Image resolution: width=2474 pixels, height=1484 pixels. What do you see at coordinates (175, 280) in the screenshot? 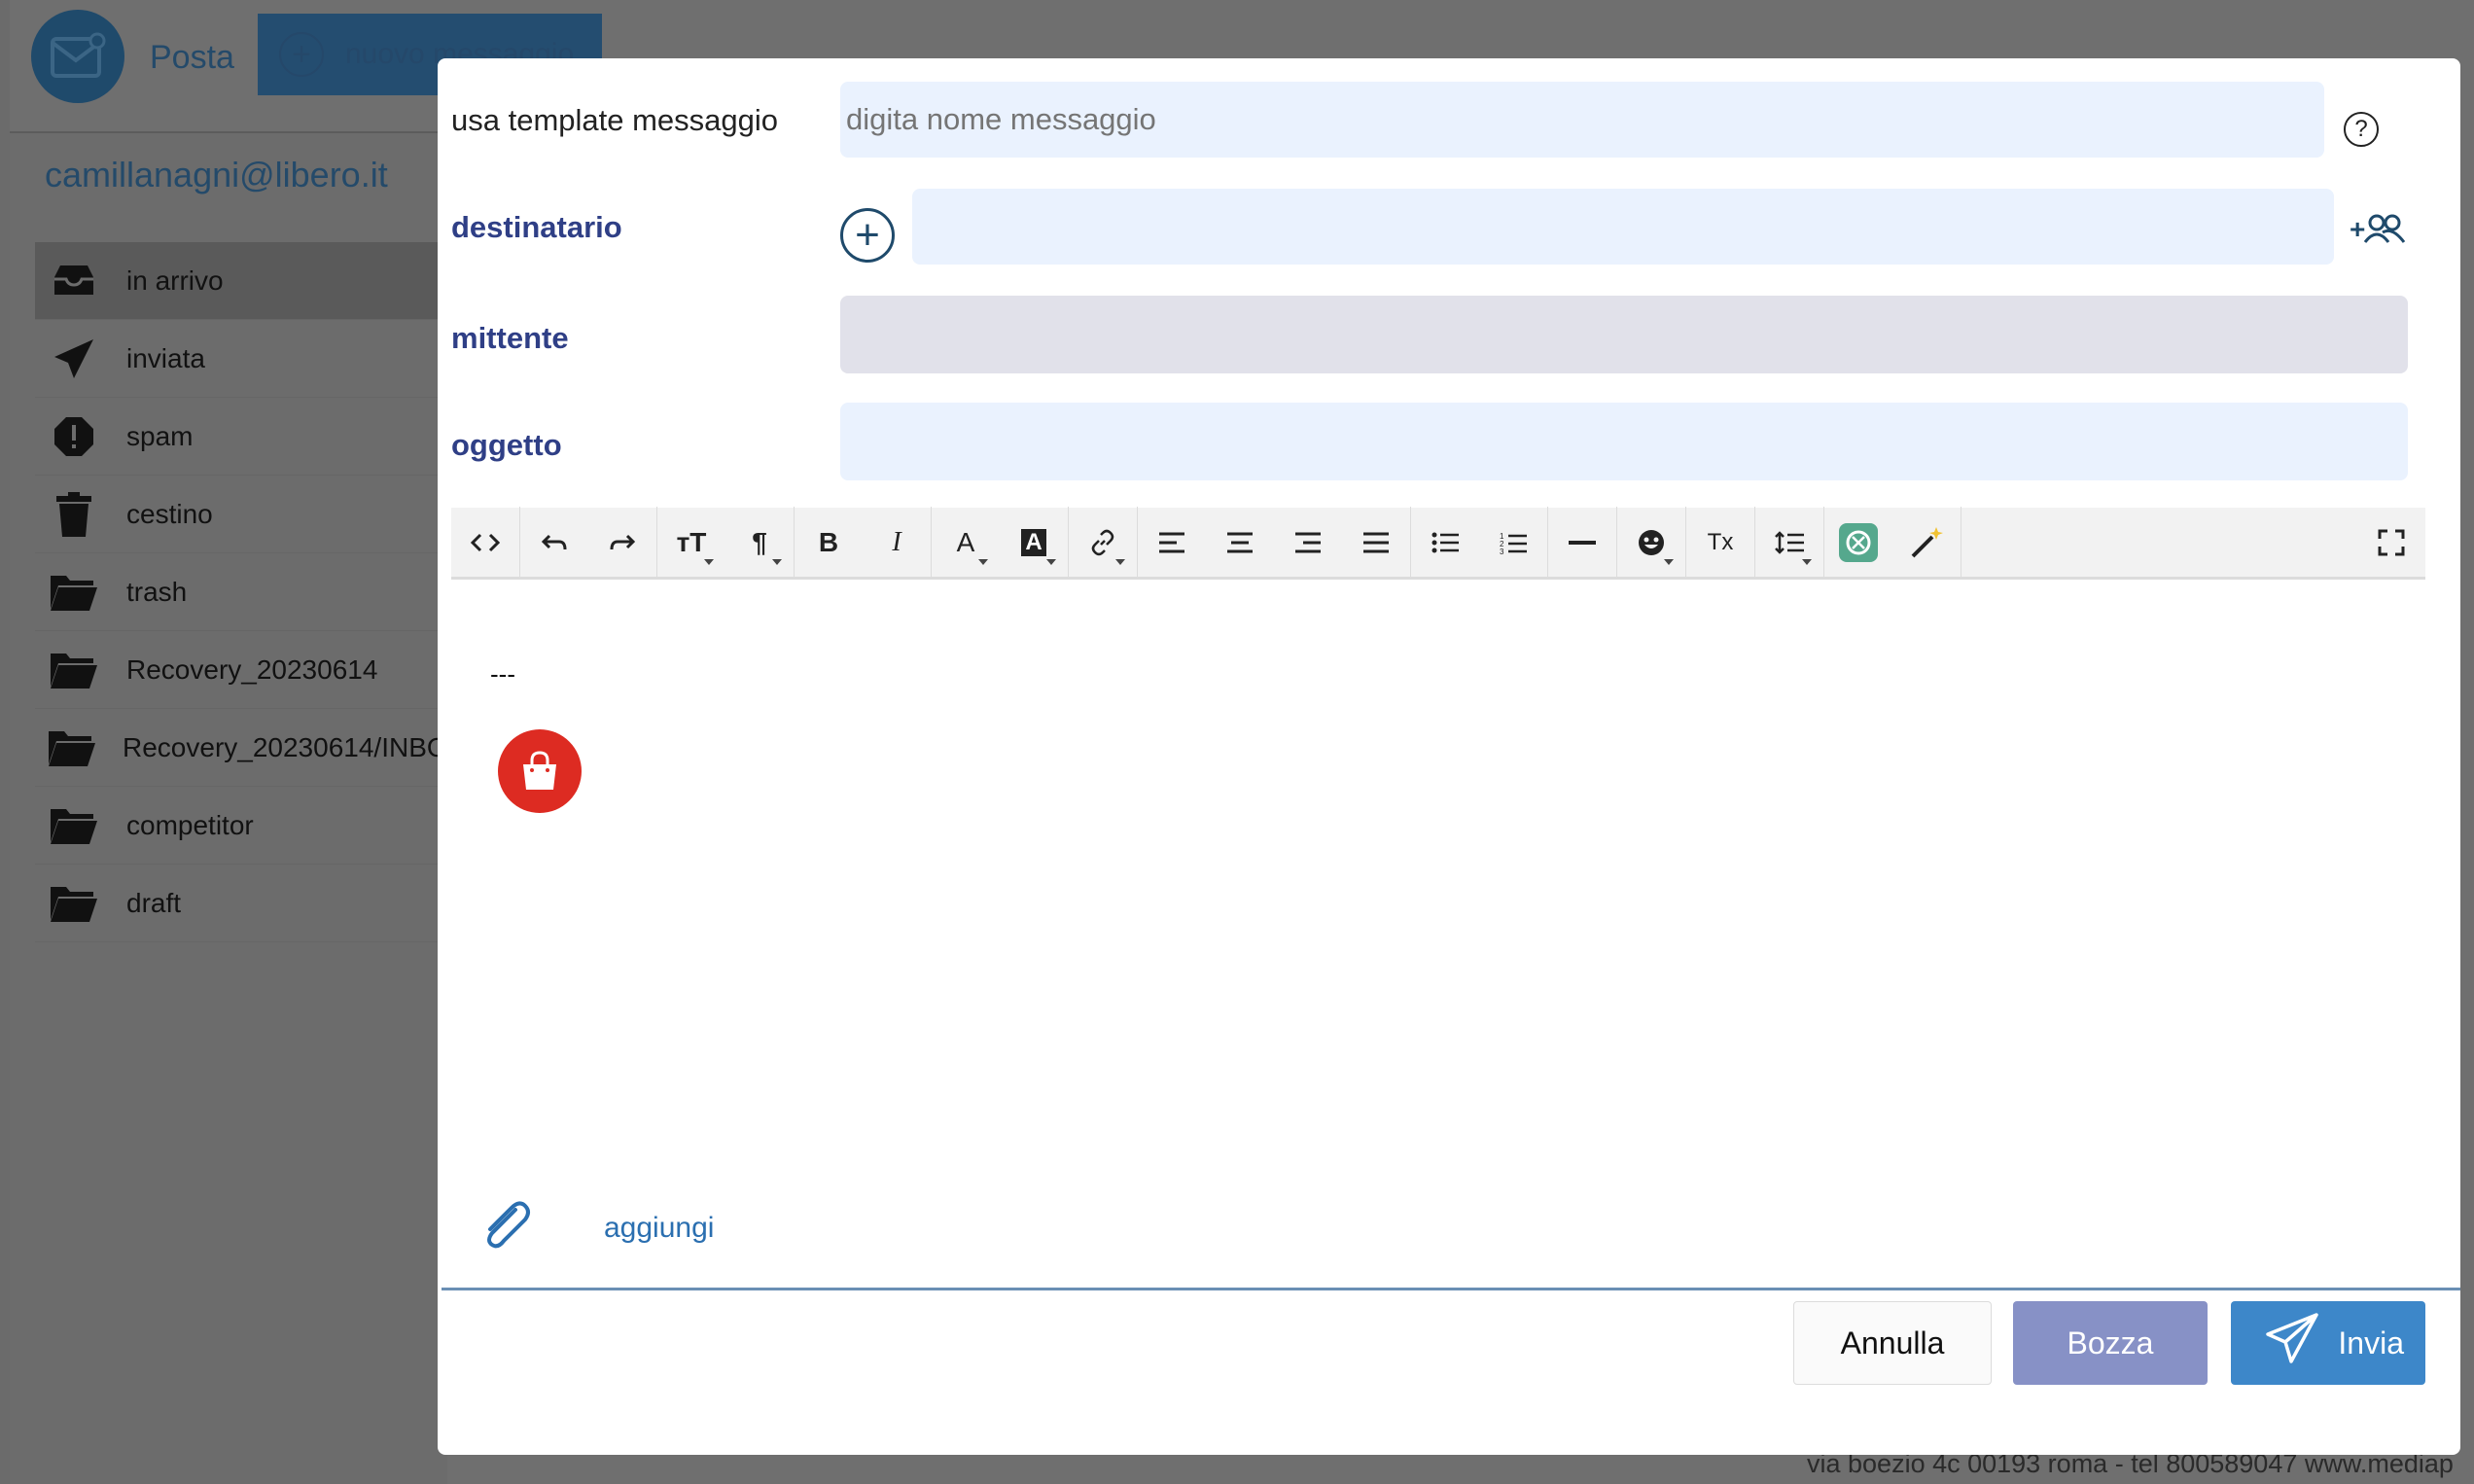
I see `sidebar-item-label: in arrivo` at bounding box center [175, 280].